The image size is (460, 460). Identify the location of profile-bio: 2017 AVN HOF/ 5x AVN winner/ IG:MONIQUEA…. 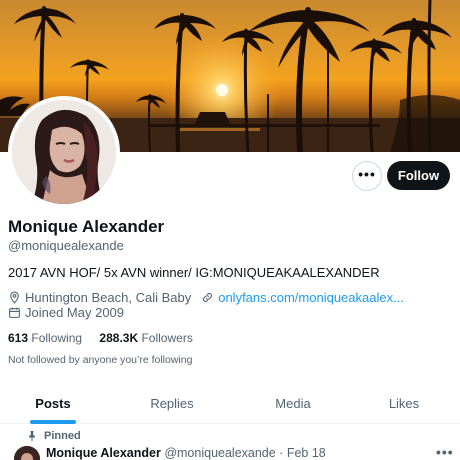
(194, 272).